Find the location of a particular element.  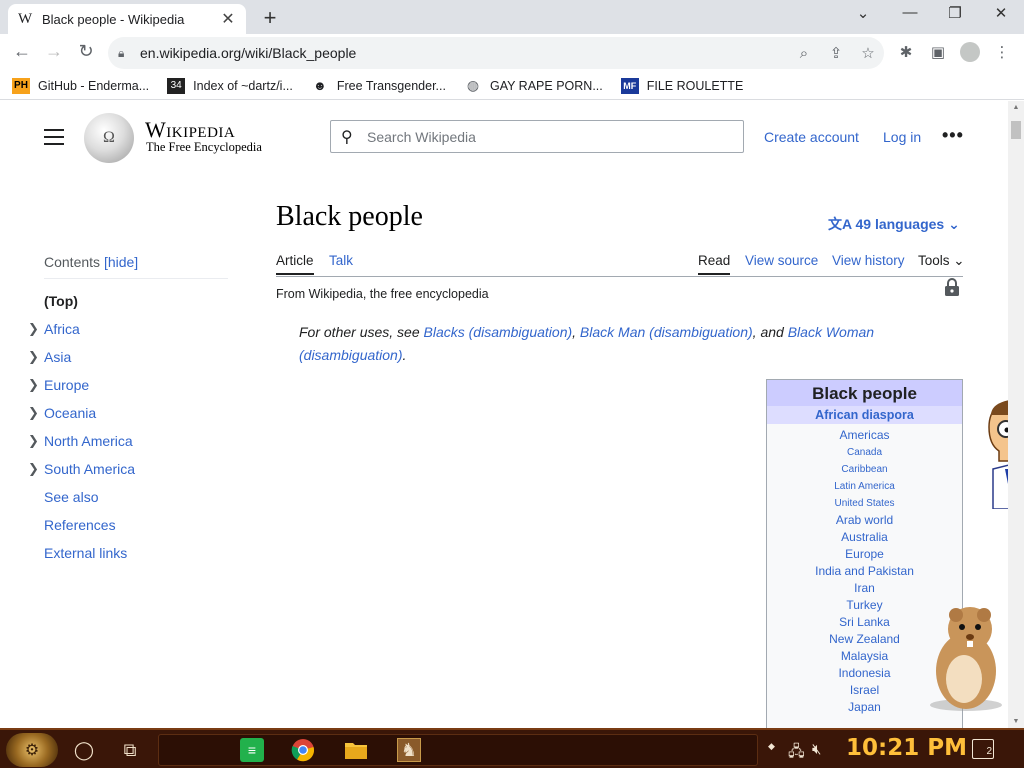

tray-chevron-icon: ◆ is located at coordinates (771, 746).